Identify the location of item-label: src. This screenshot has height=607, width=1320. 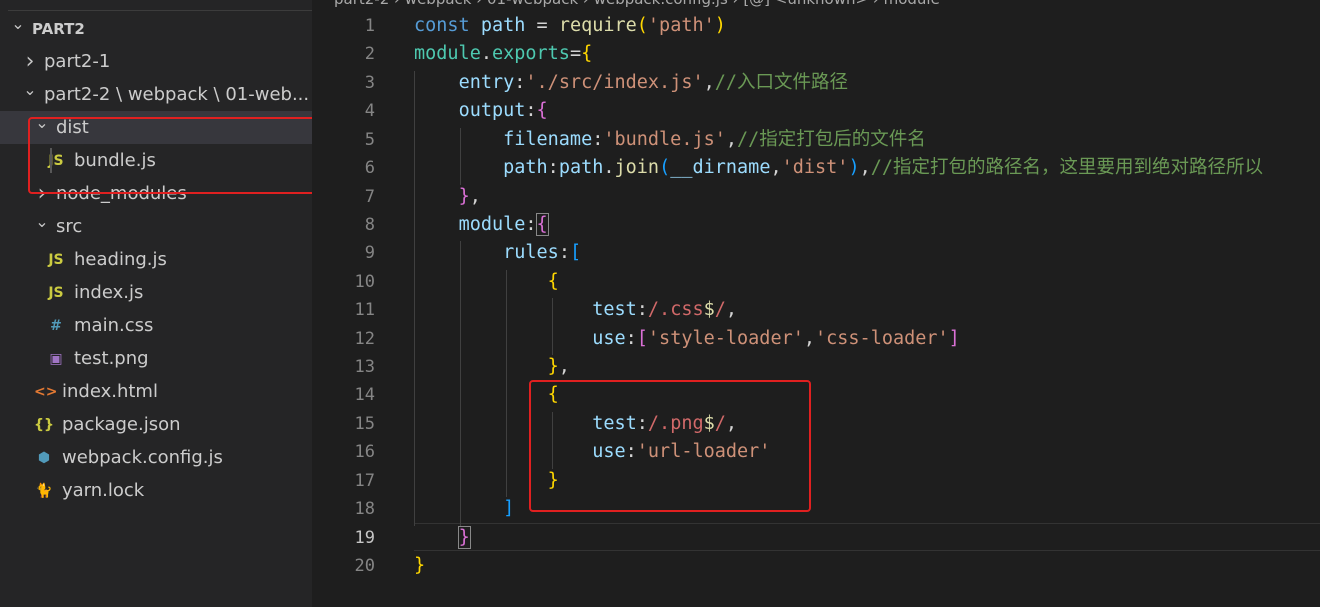
(69, 226).